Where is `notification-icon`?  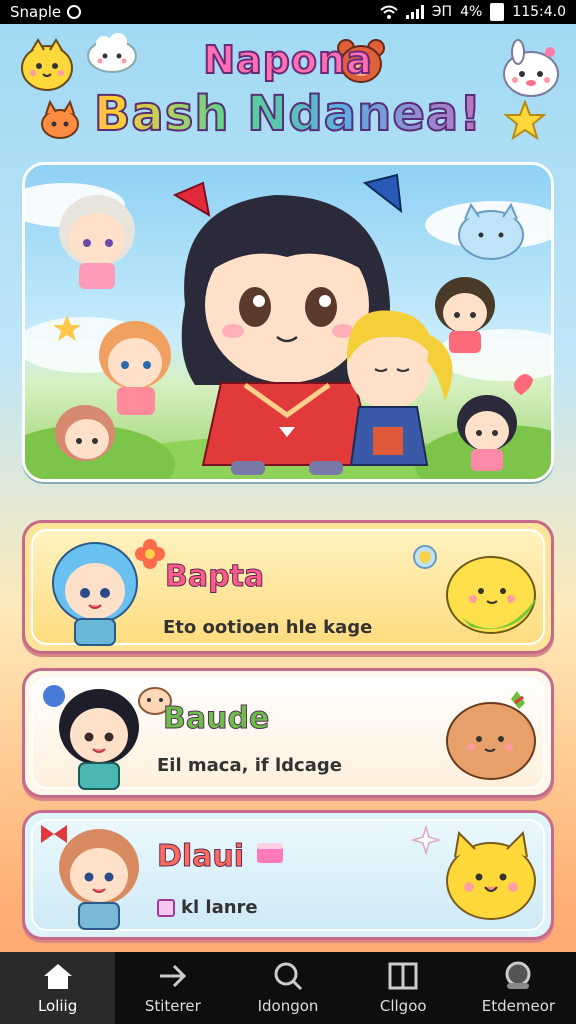 notification-icon is located at coordinates (74, 12).